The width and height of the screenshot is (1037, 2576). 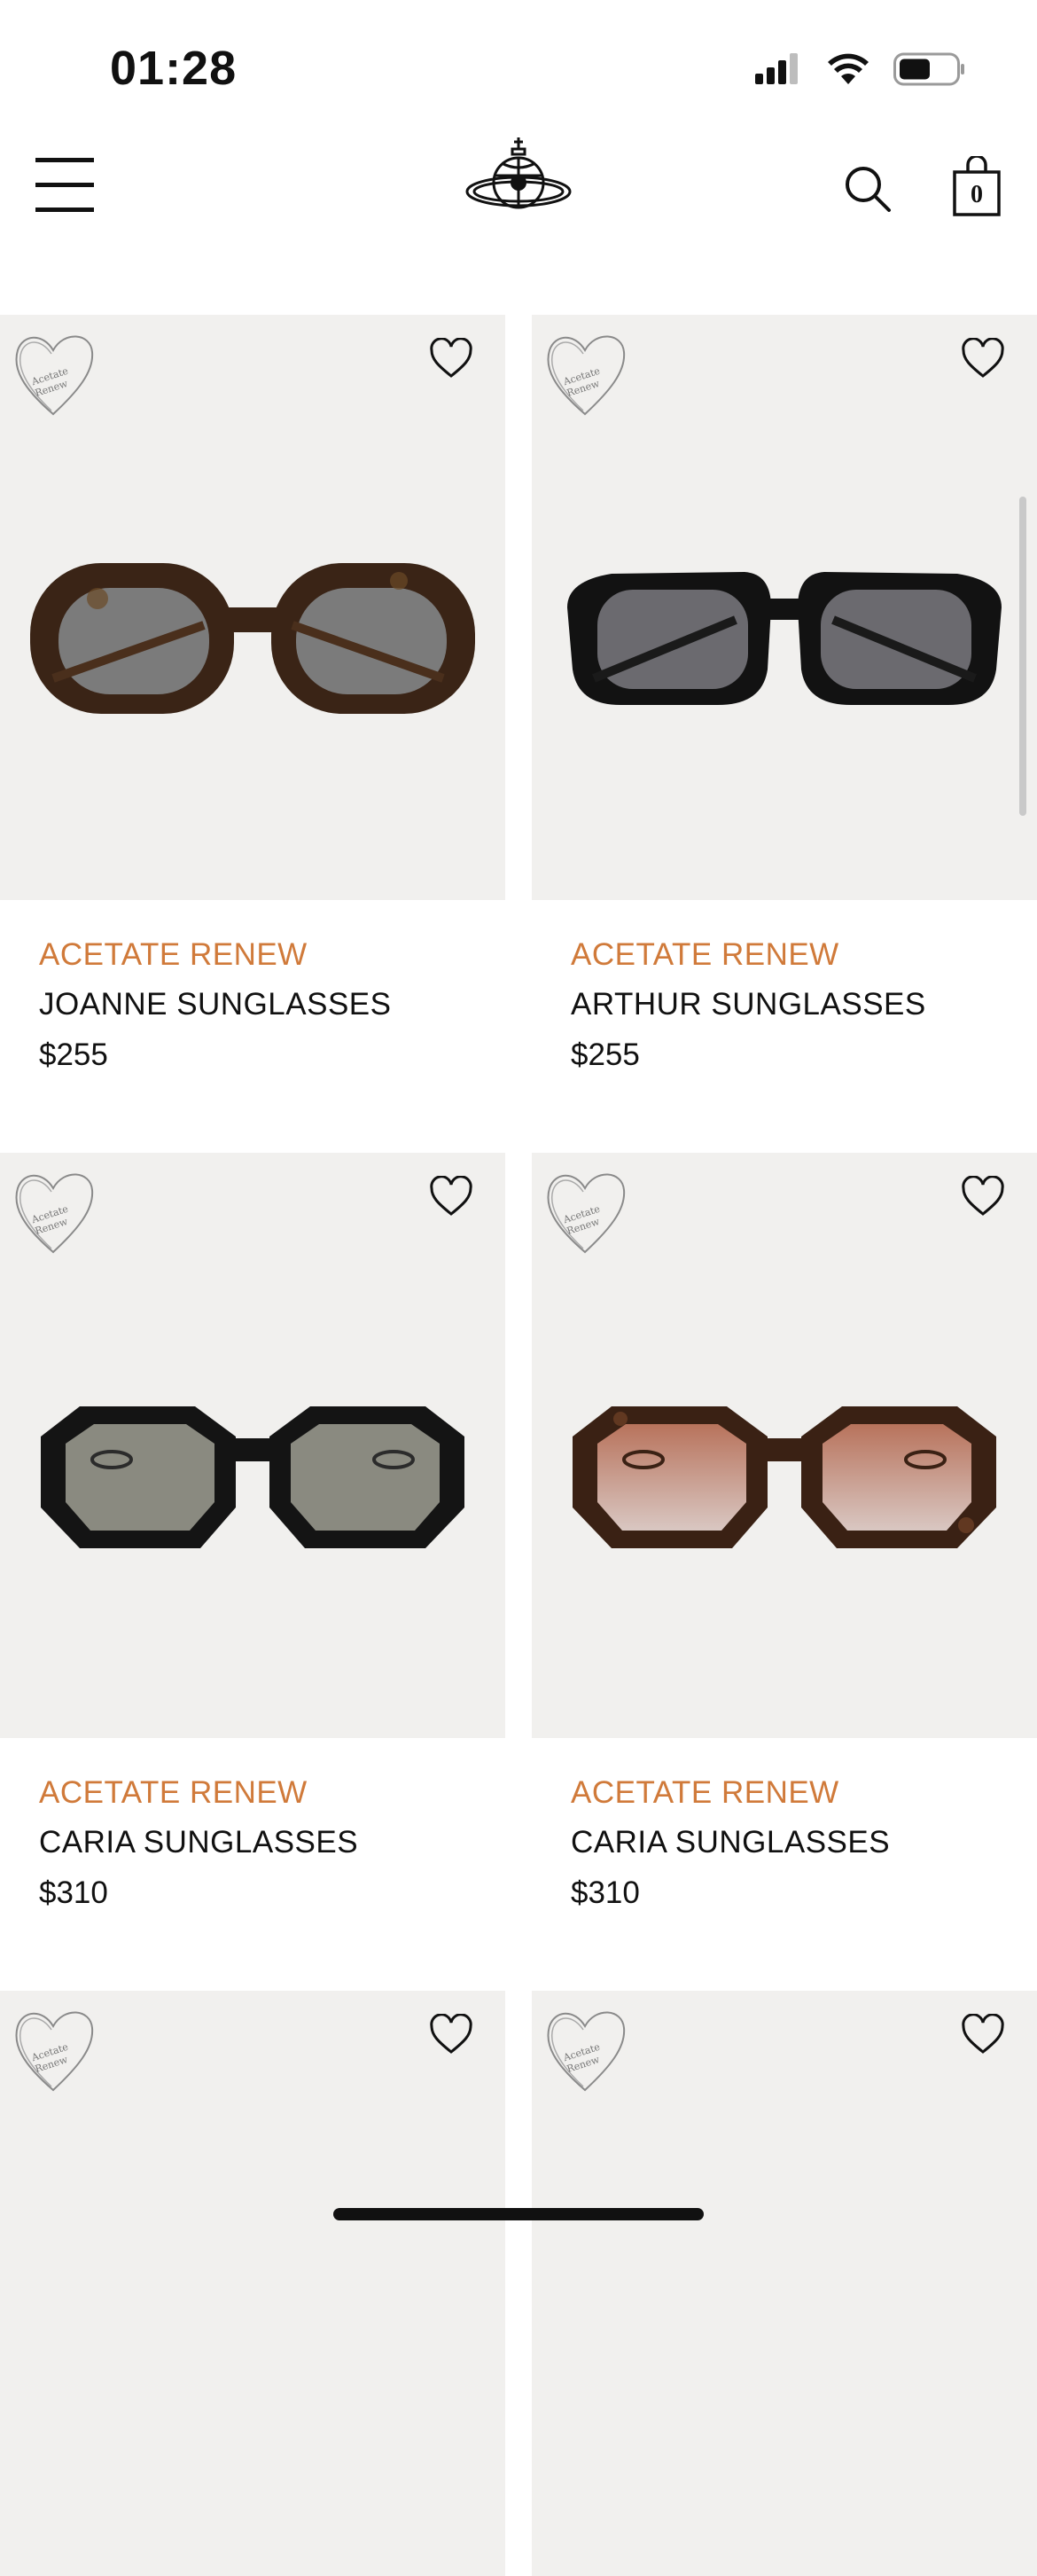 What do you see at coordinates (868, 189) in the screenshot?
I see `search-icon` at bounding box center [868, 189].